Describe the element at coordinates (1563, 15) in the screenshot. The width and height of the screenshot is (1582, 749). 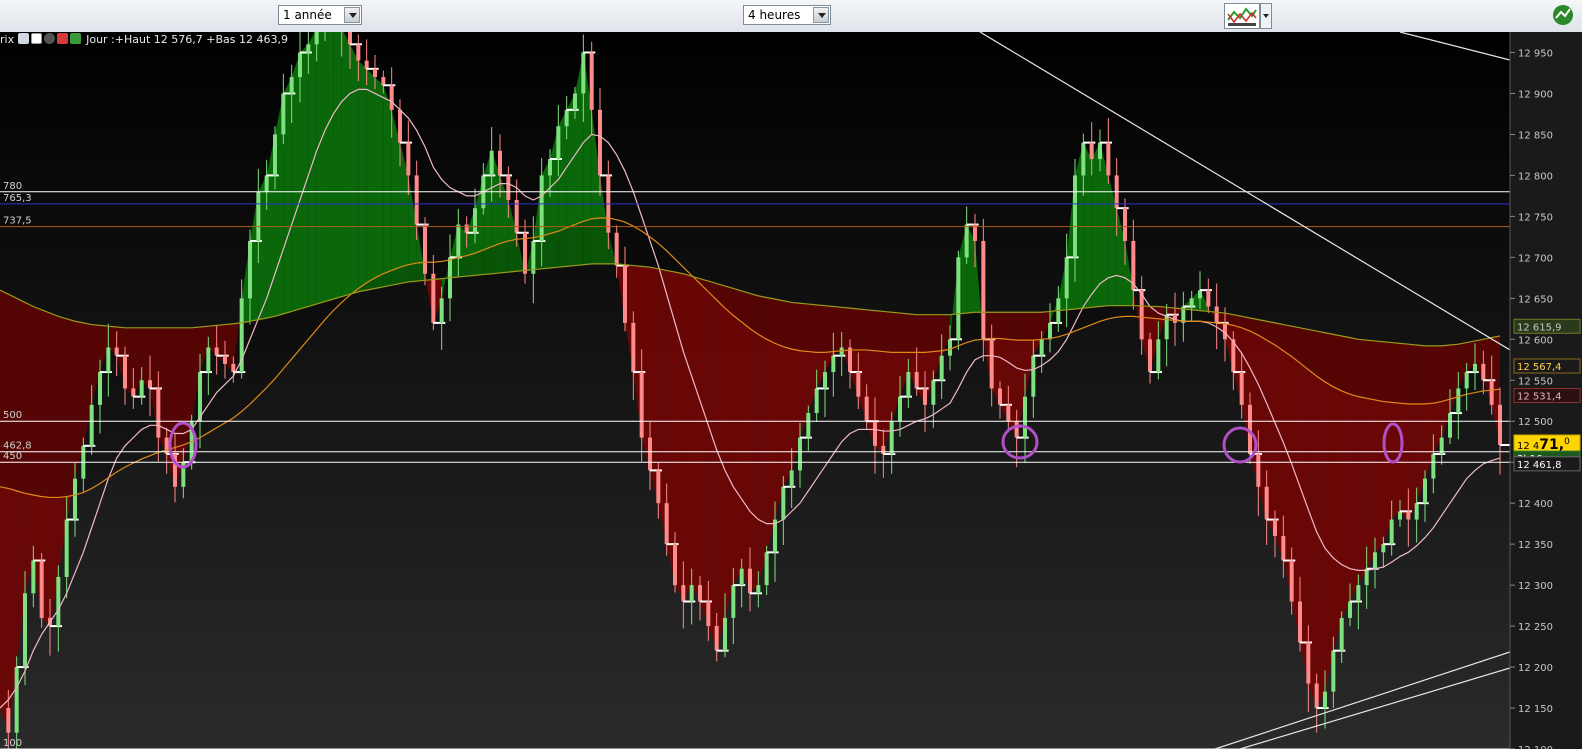
I see `app-logo-icon` at that location.